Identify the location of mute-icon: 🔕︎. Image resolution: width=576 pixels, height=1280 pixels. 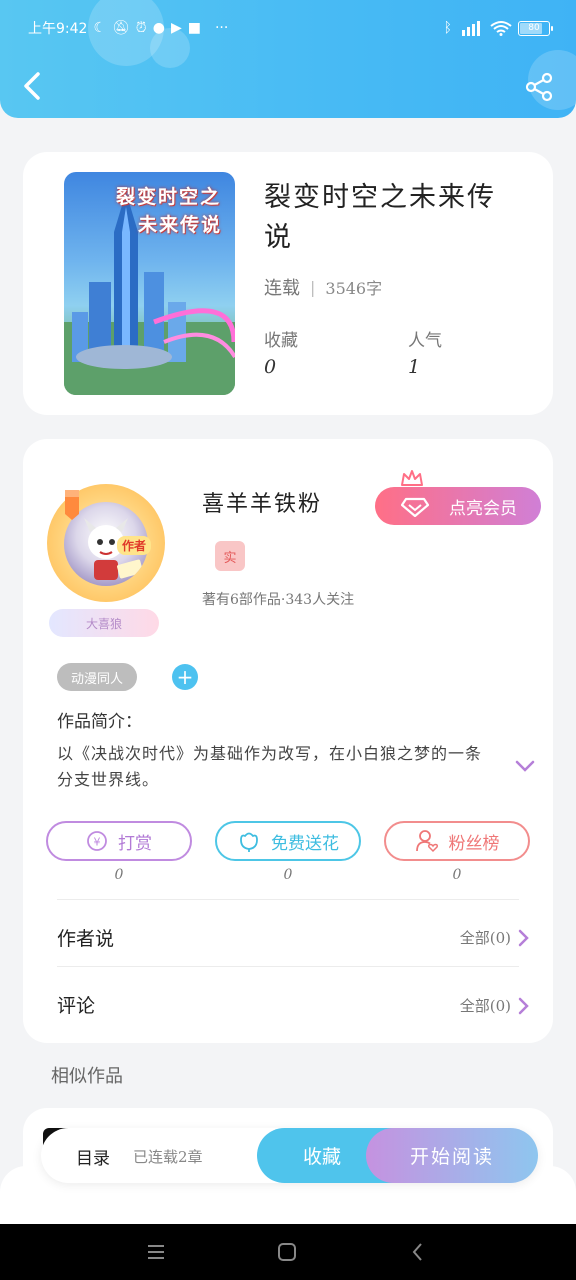
(121, 28).